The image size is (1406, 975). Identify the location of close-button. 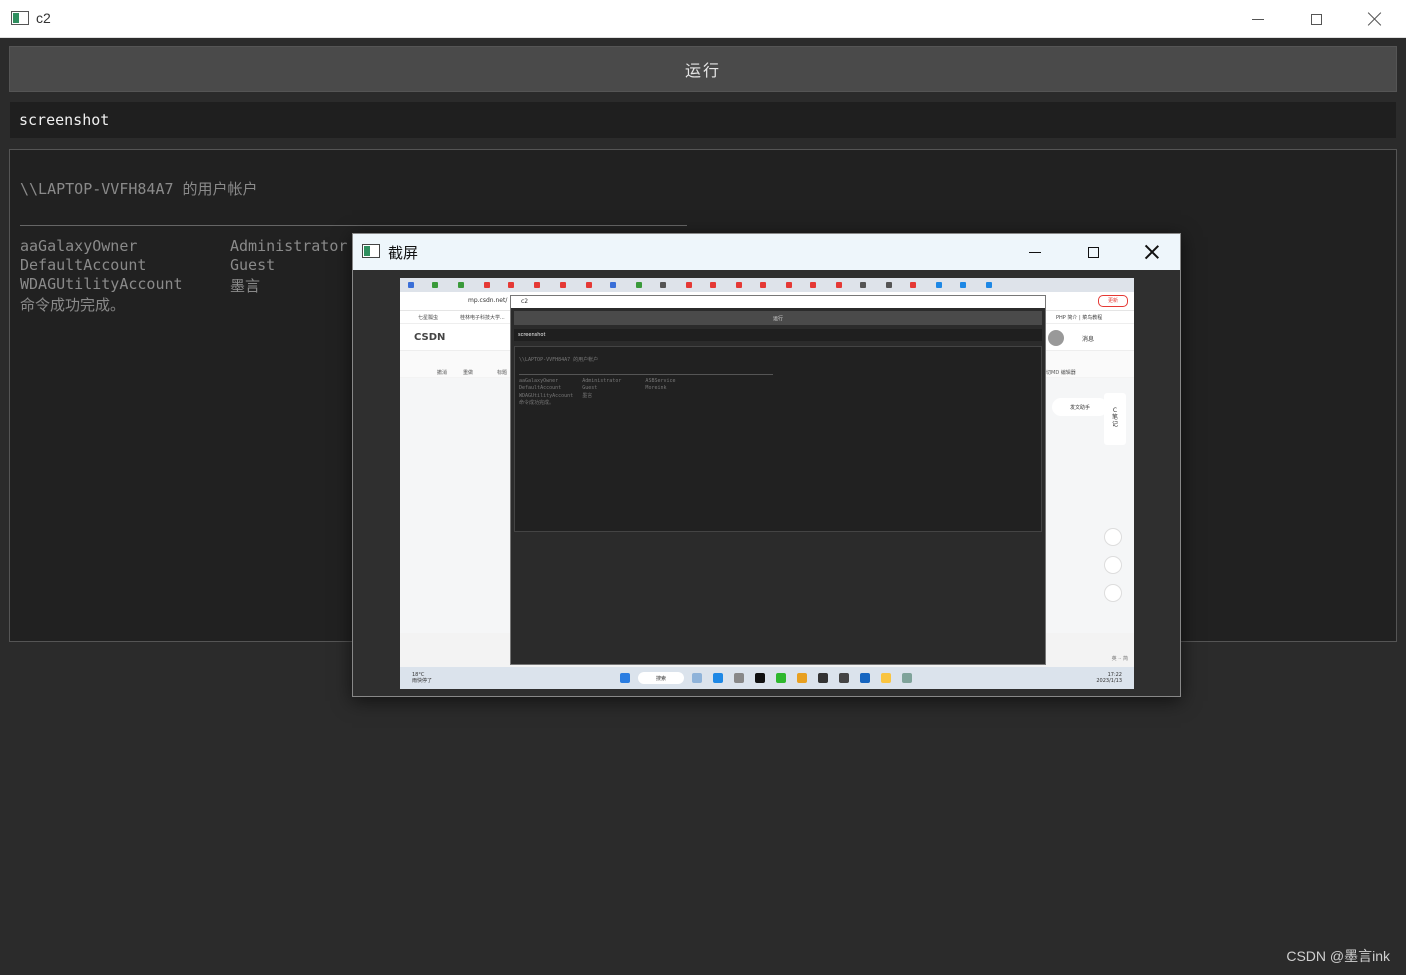
(1375, 19).